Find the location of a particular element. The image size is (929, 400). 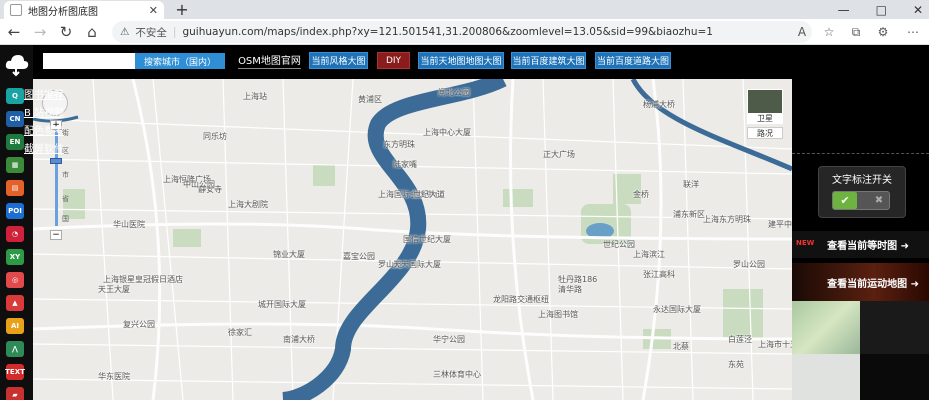

map-place-label: 清华路 is located at coordinates (570, 289).